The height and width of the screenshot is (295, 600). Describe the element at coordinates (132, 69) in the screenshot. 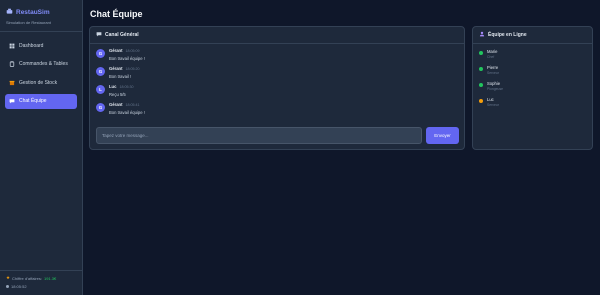

I see `message-time: 18:05:20` at that location.